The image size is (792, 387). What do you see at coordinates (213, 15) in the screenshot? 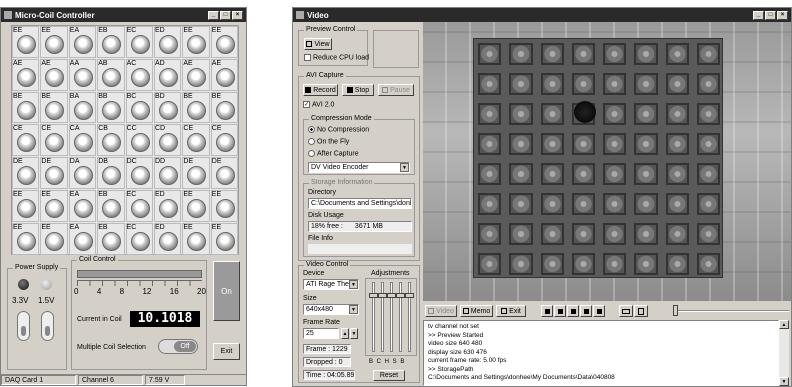
I see `minimize-button: _` at bounding box center [213, 15].